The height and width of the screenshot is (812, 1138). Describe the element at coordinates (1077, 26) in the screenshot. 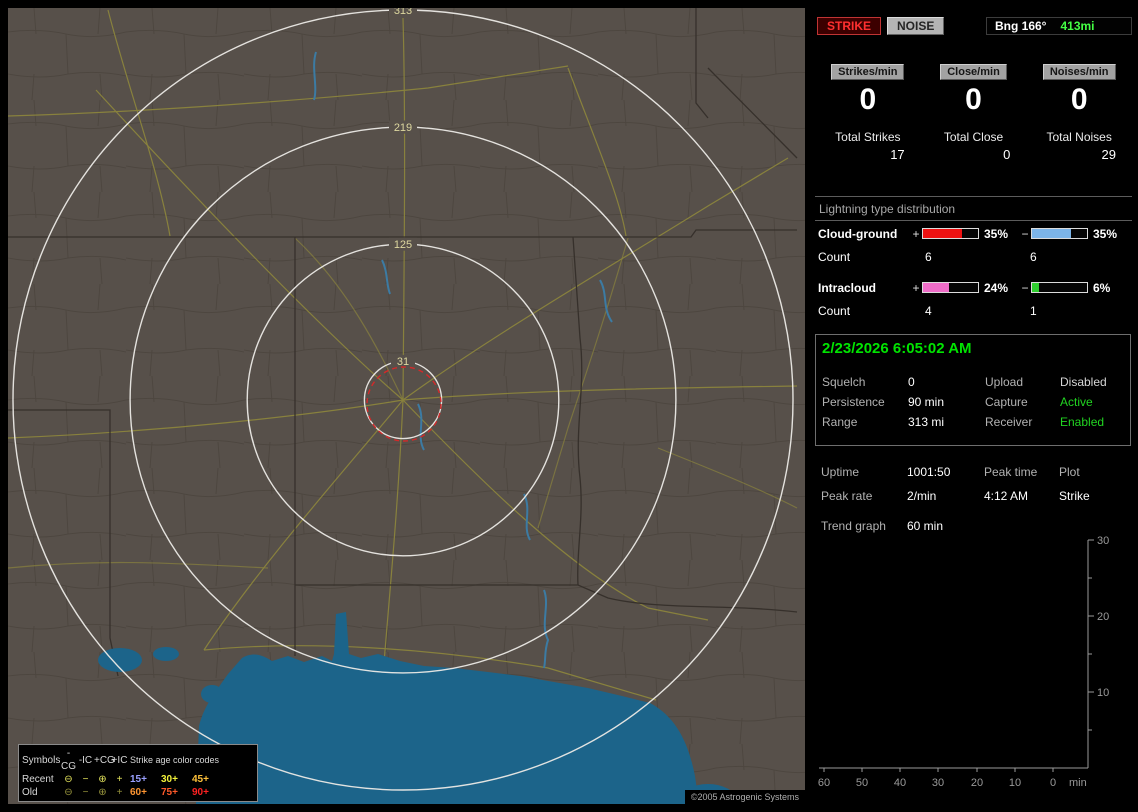

I see `bearing-range-value: 413mi` at that location.